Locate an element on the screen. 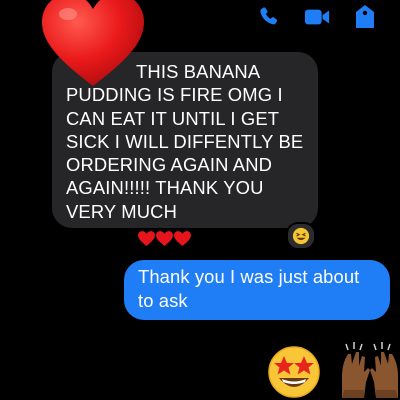 The image size is (400, 400). heart-reaction-icon is located at coordinates (93, 46).